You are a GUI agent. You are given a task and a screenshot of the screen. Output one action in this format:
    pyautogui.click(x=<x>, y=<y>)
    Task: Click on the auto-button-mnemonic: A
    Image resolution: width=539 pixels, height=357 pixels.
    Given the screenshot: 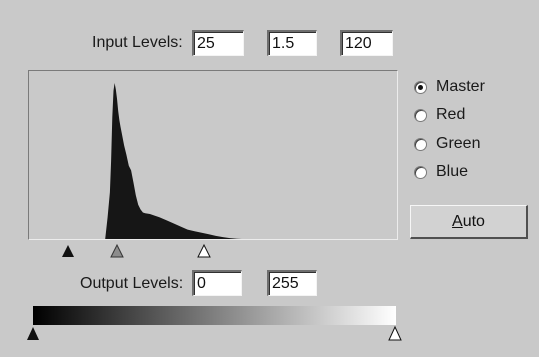 What is the action you would take?
    pyautogui.click(x=457, y=221)
    